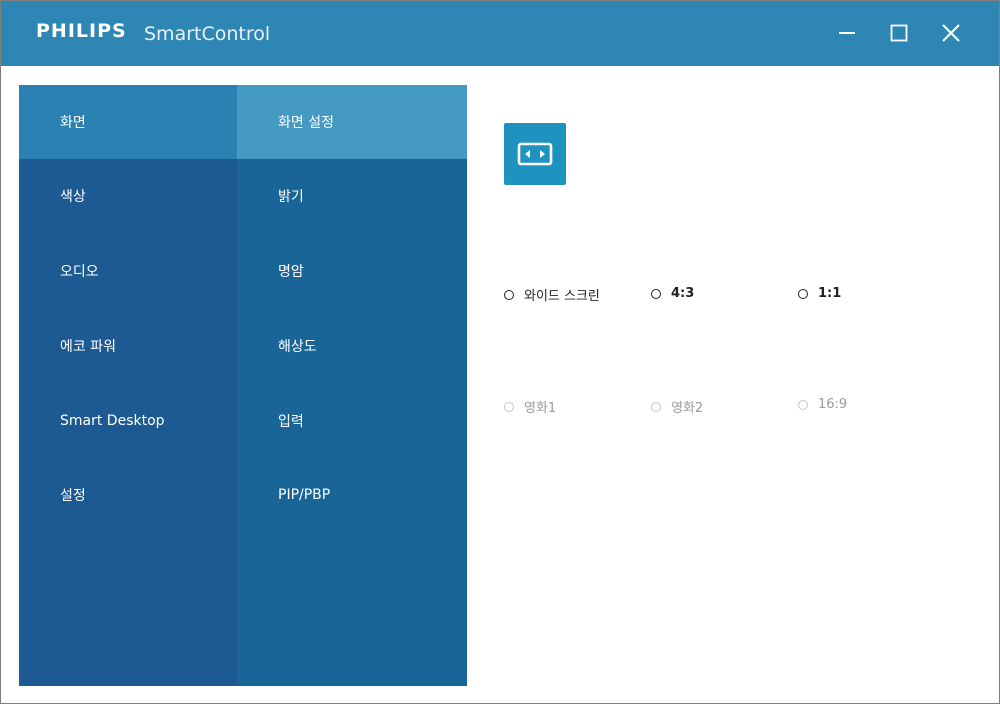 This screenshot has width=1000, height=704. I want to click on sub-menu-item-brightness: 밝기, so click(352, 196).